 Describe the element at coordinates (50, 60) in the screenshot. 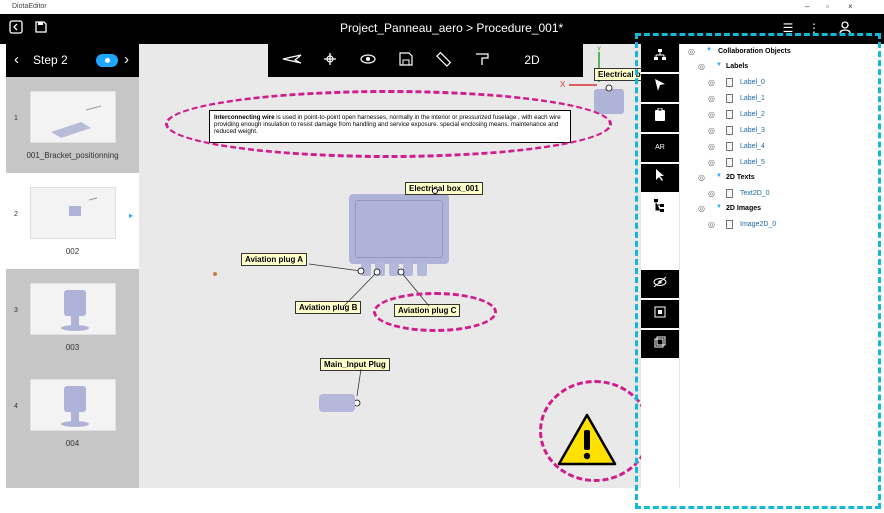

I see `current-step-label: Step 2` at that location.